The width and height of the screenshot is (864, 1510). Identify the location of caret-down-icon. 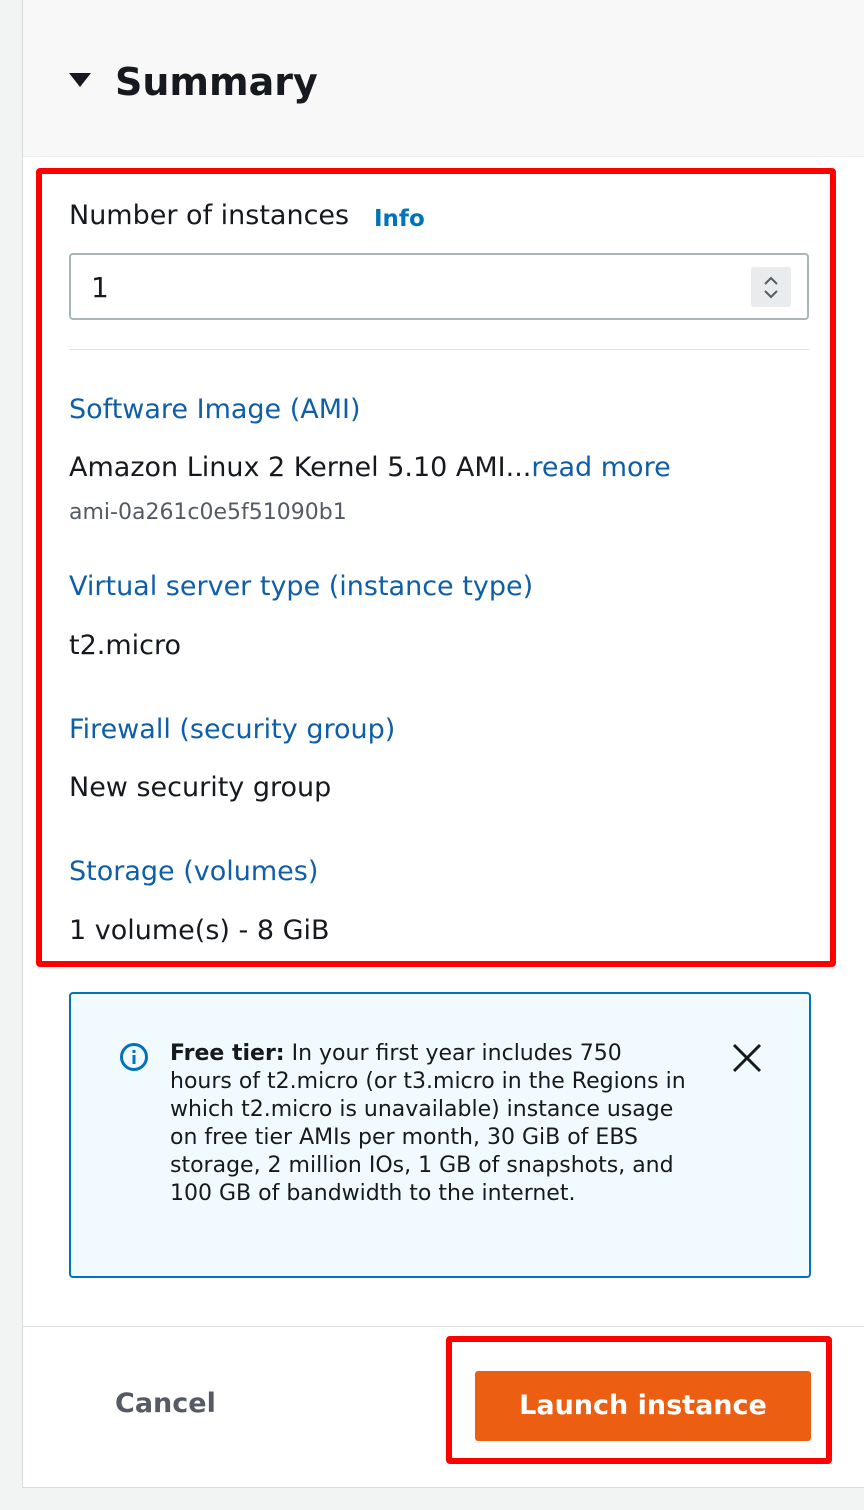
(80, 80).